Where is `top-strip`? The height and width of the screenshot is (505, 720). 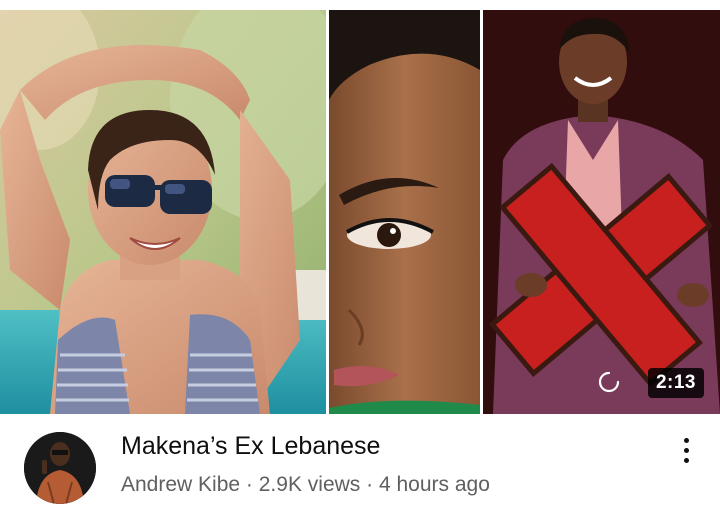 top-strip is located at coordinates (360, 5).